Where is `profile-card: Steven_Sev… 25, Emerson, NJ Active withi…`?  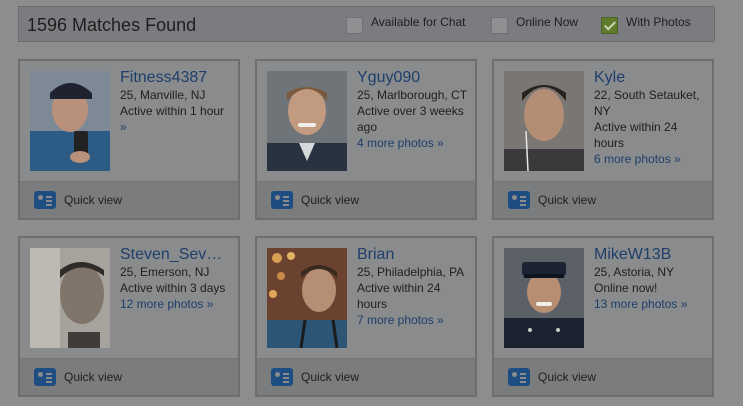 profile-card: Steven_Sev… 25, Emerson, NJ Active withi… is located at coordinates (129, 316).